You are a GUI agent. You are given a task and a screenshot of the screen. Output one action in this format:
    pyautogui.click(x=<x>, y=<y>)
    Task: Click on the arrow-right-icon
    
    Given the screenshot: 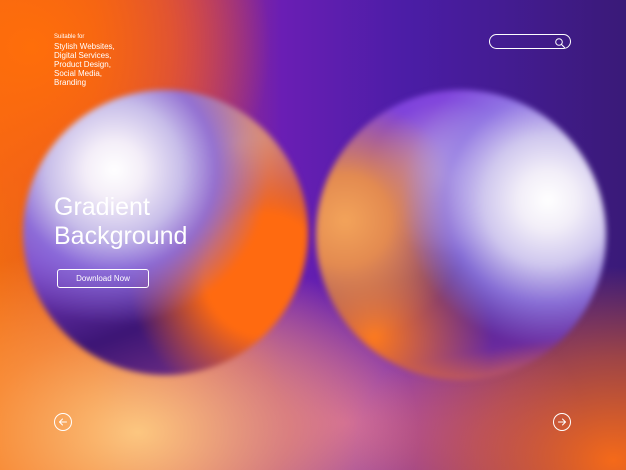 What is the action you would take?
    pyautogui.click(x=562, y=422)
    